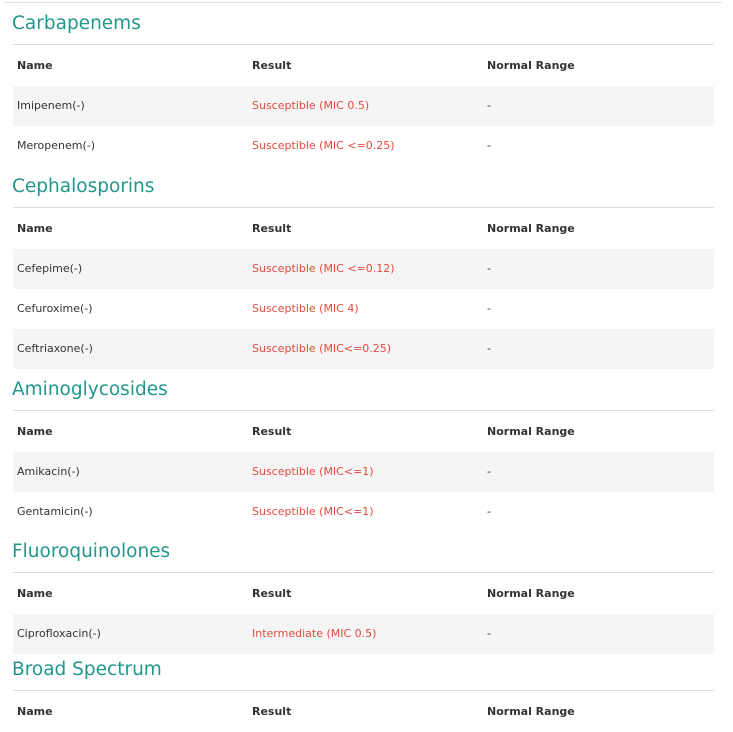 Image resolution: width=733 pixels, height=732 pixels. What do you see at coordinates (59, 633) in the screenshot?
I see `antibiotic-name: Ciprofloxacin(-)` at bounding box center [59, 633].